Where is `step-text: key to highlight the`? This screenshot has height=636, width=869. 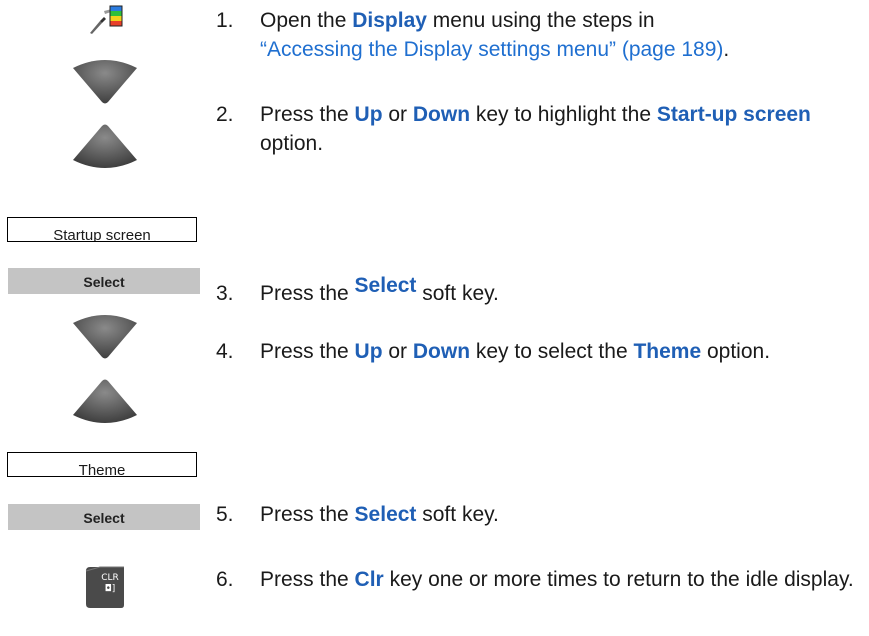 step-text: key to highlight the is located at coordinates (563, 114).